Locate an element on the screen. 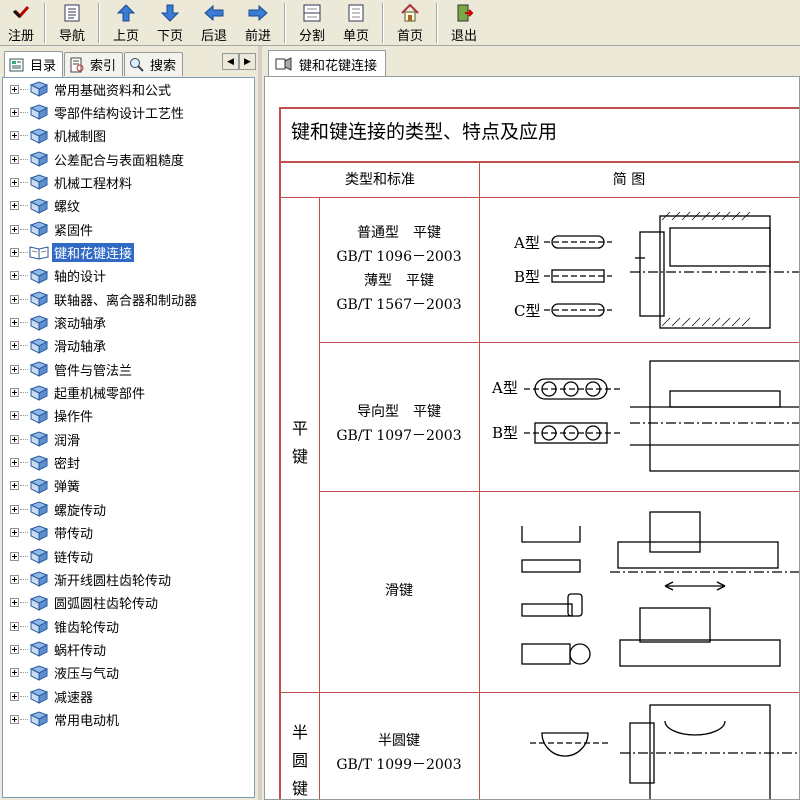 This screenshot has height=800, width=800. tree-item: 螺旋传动 is located at coordinates (55, 509).